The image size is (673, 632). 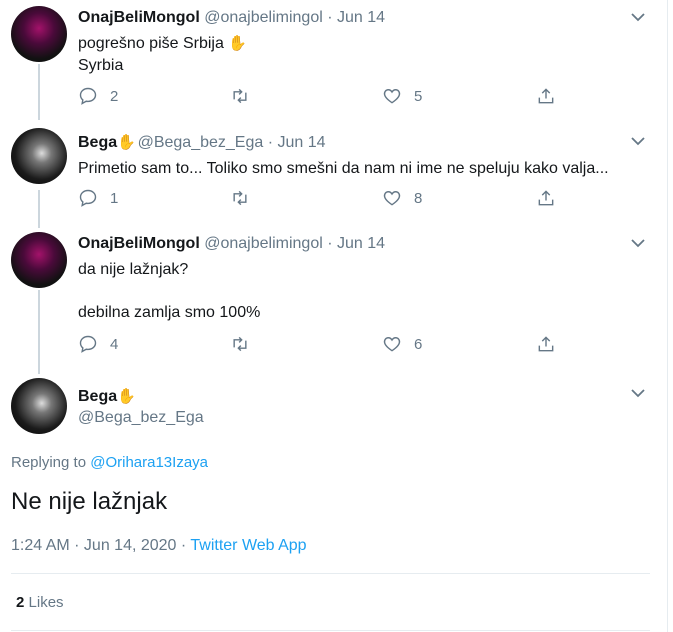 What do you see at coordinates (318, 345) in the screenshot?
I see `tweet-actions: 4 6` at bounding box center [318, 345].